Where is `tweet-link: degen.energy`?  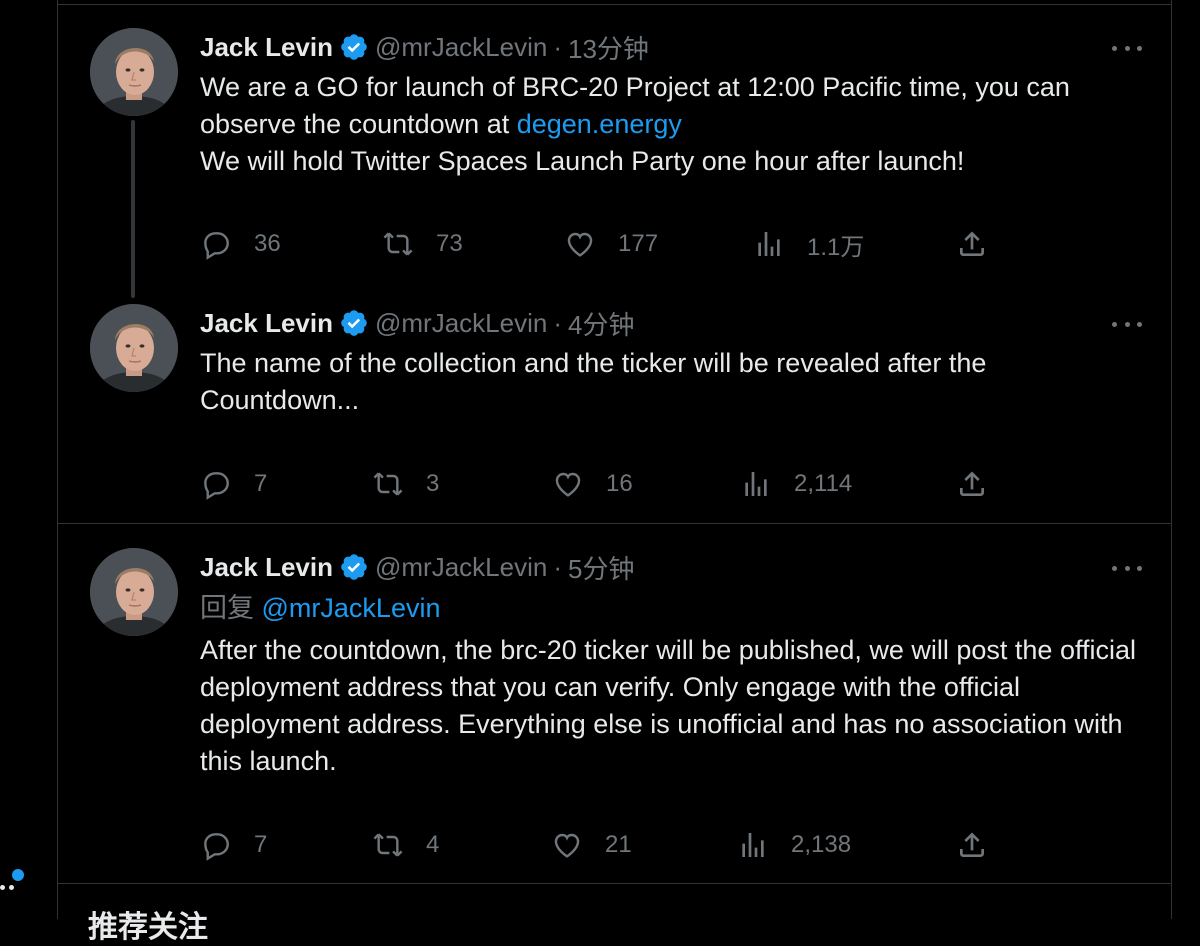
tweet-link: degen.energy is located at coordinates (599, 124).